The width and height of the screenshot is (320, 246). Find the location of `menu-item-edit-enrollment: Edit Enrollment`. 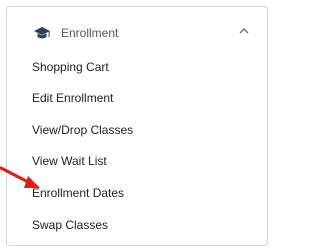

menu-item-edit-enrollment: Edit Enrollment is located at coordinates (72, 98).